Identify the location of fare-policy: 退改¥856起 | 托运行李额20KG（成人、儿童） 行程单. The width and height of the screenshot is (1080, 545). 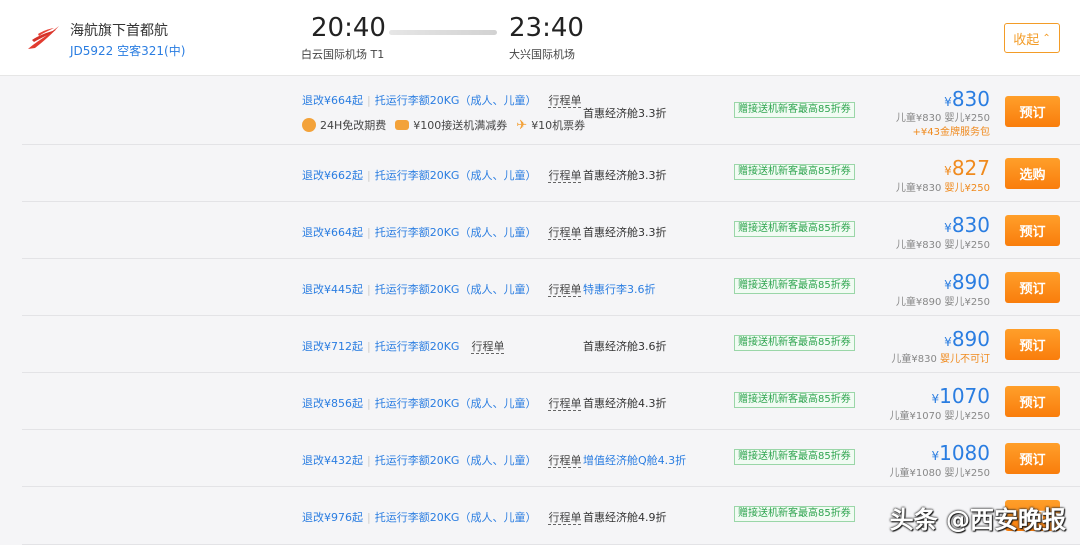
(442, 404).